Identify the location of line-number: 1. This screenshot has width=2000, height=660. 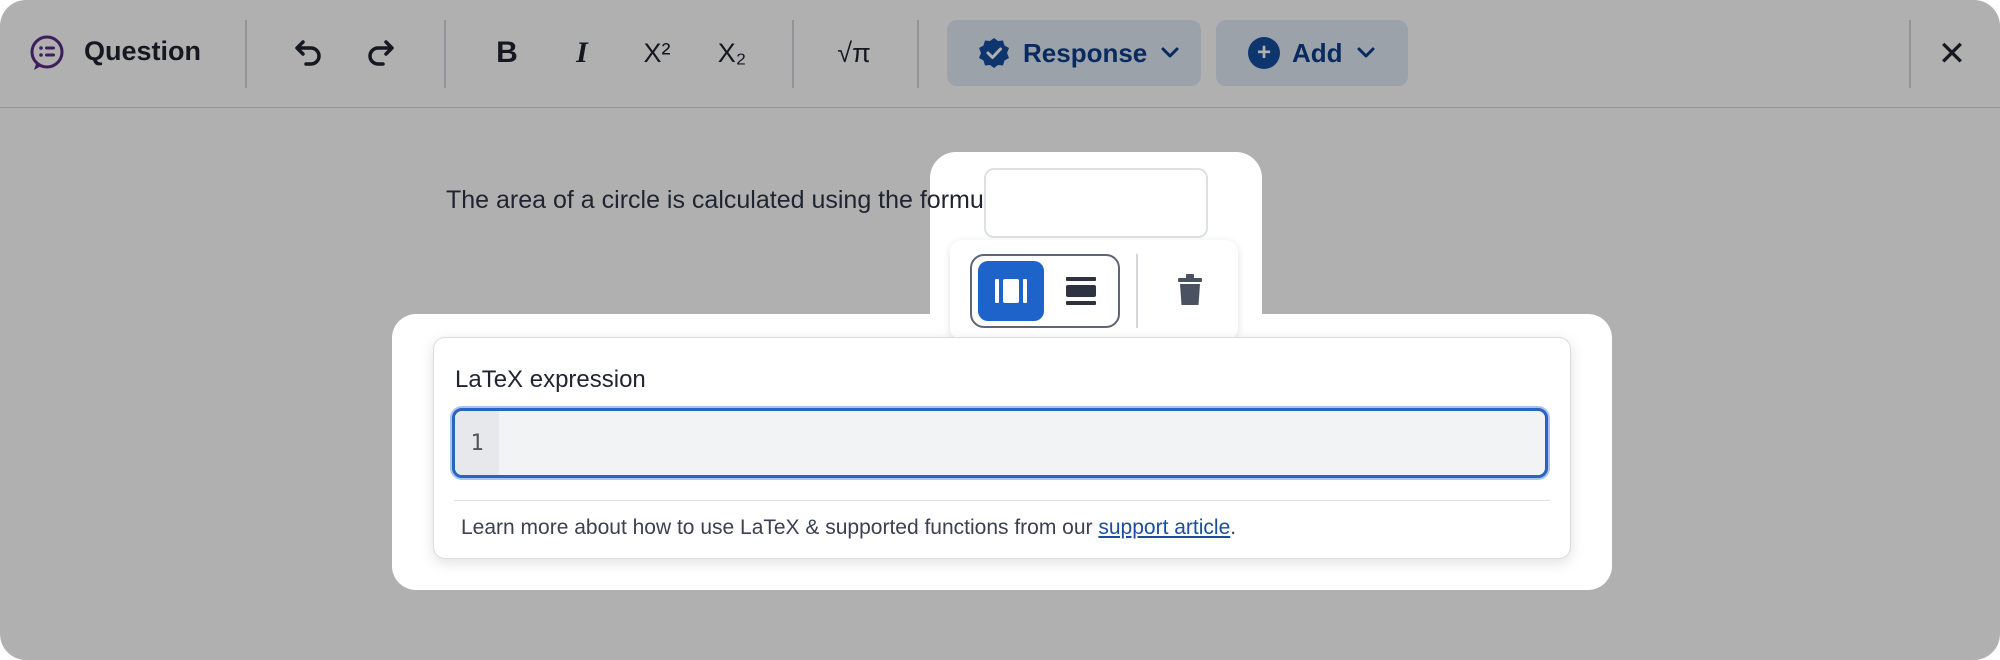
(477, 443).